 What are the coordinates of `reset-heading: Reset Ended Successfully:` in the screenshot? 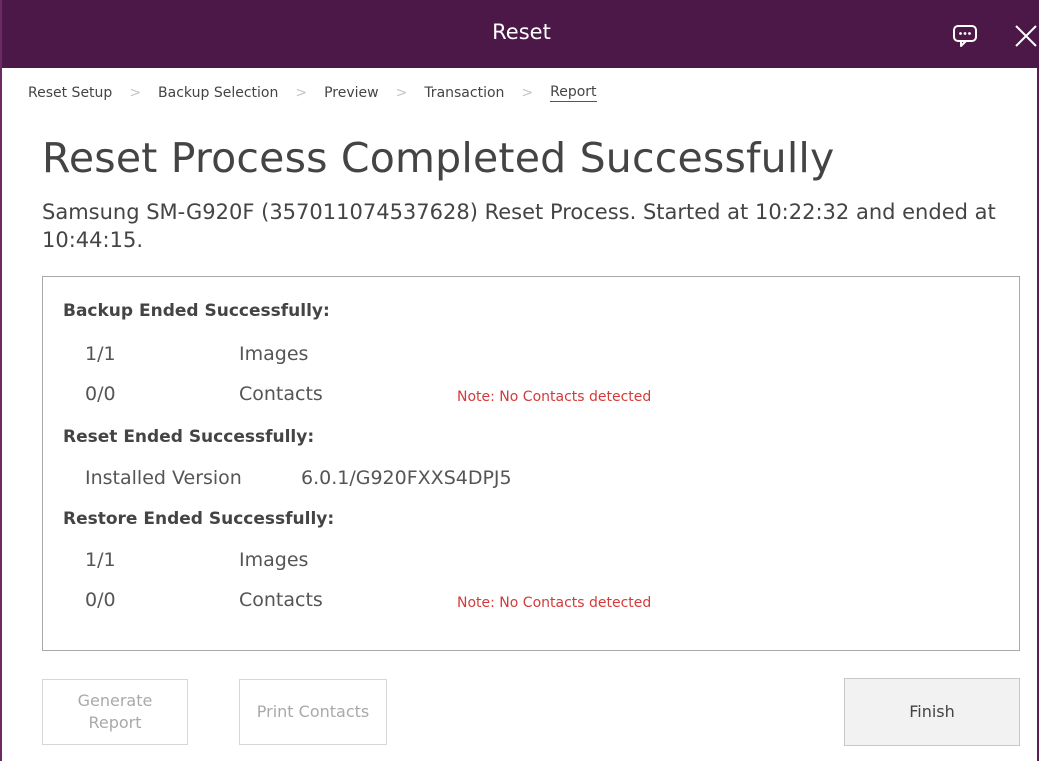 It's located at (189, 437).